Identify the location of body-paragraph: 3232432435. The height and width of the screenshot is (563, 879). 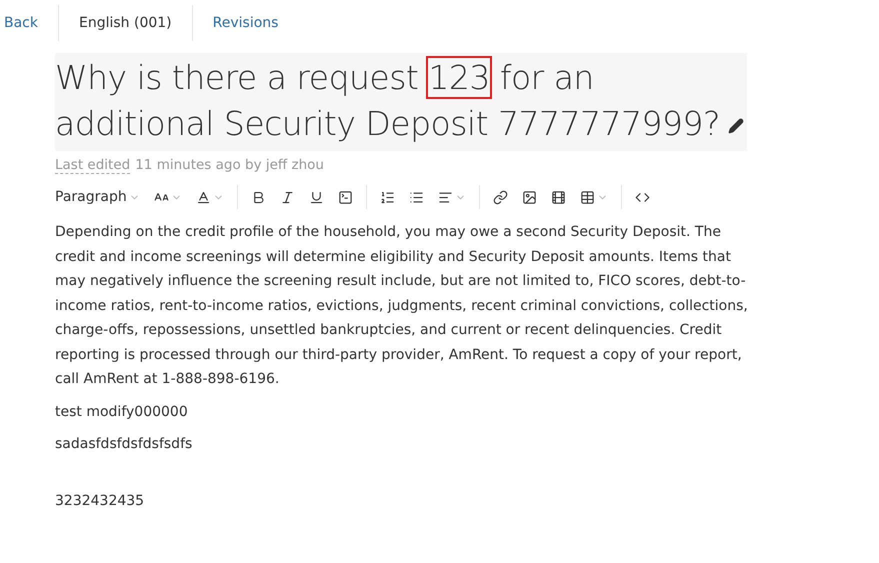
(100, 501).